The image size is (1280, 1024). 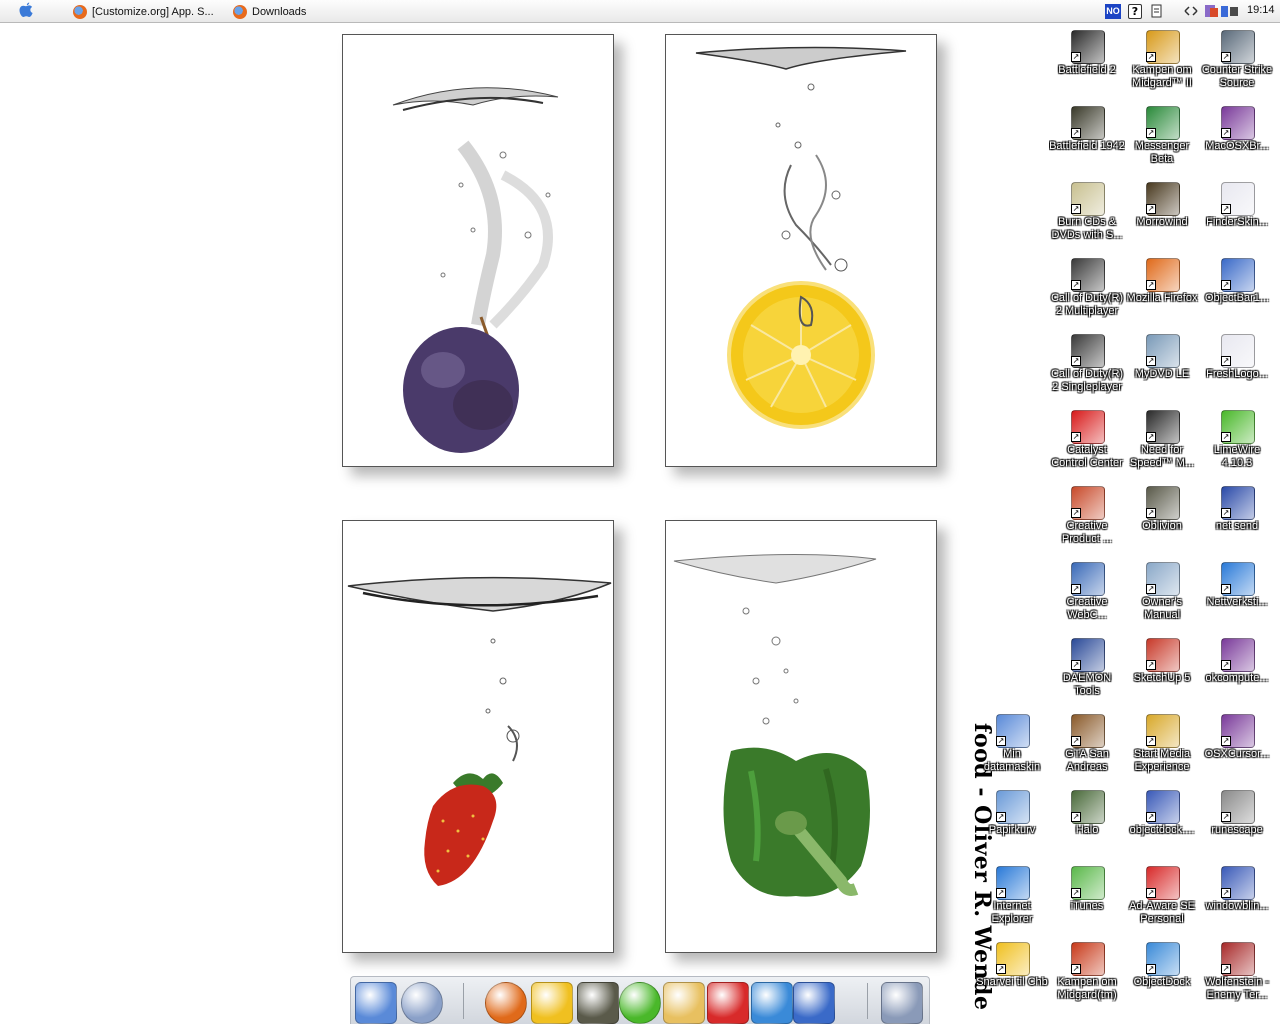 I want to click on object-dock, so click(x=640, y=1000).